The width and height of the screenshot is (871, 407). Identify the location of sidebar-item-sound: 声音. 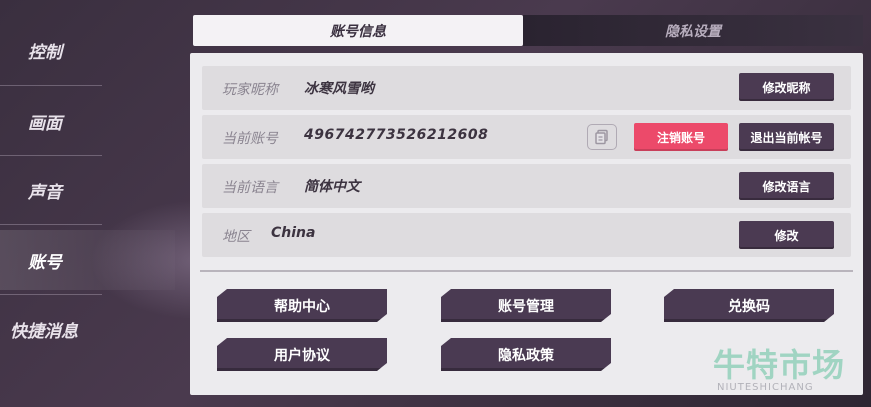
(95, 190).